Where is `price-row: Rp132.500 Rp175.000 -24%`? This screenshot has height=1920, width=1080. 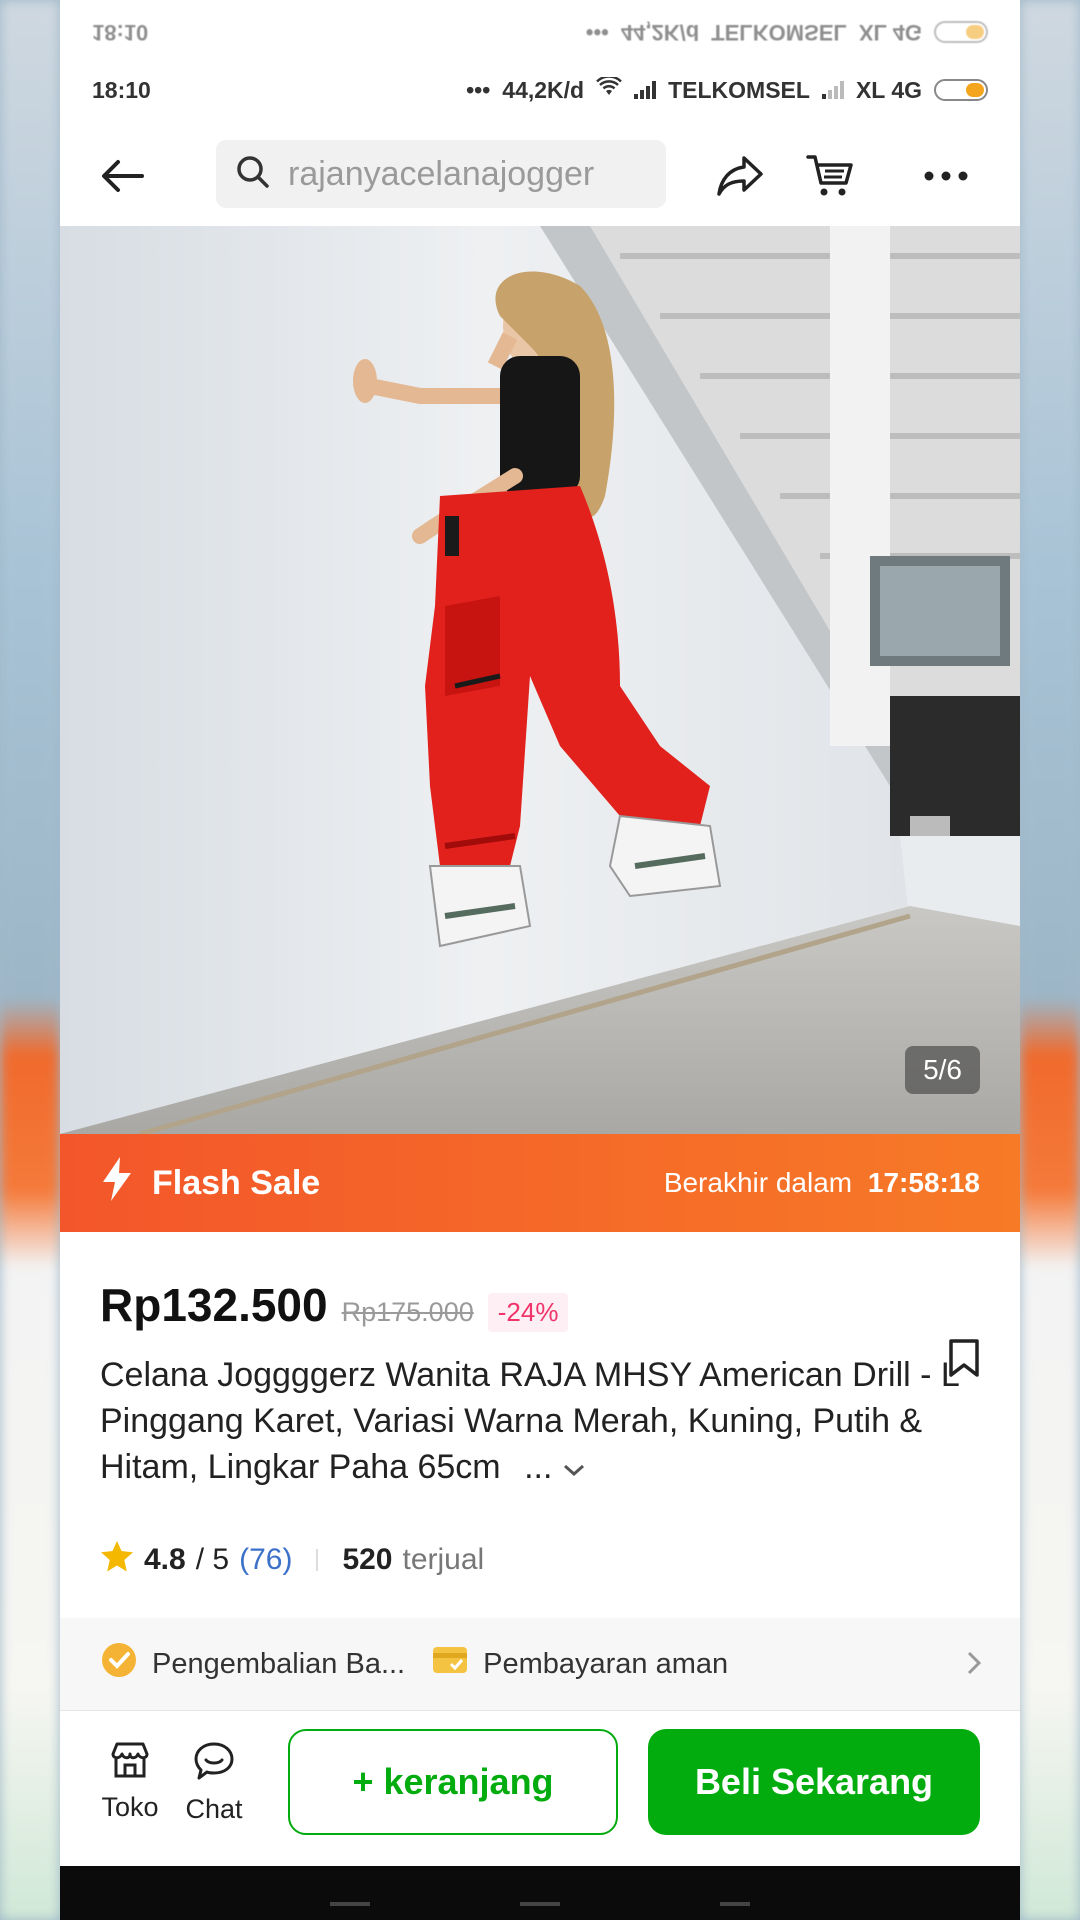
price-row: Rp132.500 Rp175.000 -24% is located at coordinates (334, 1305).